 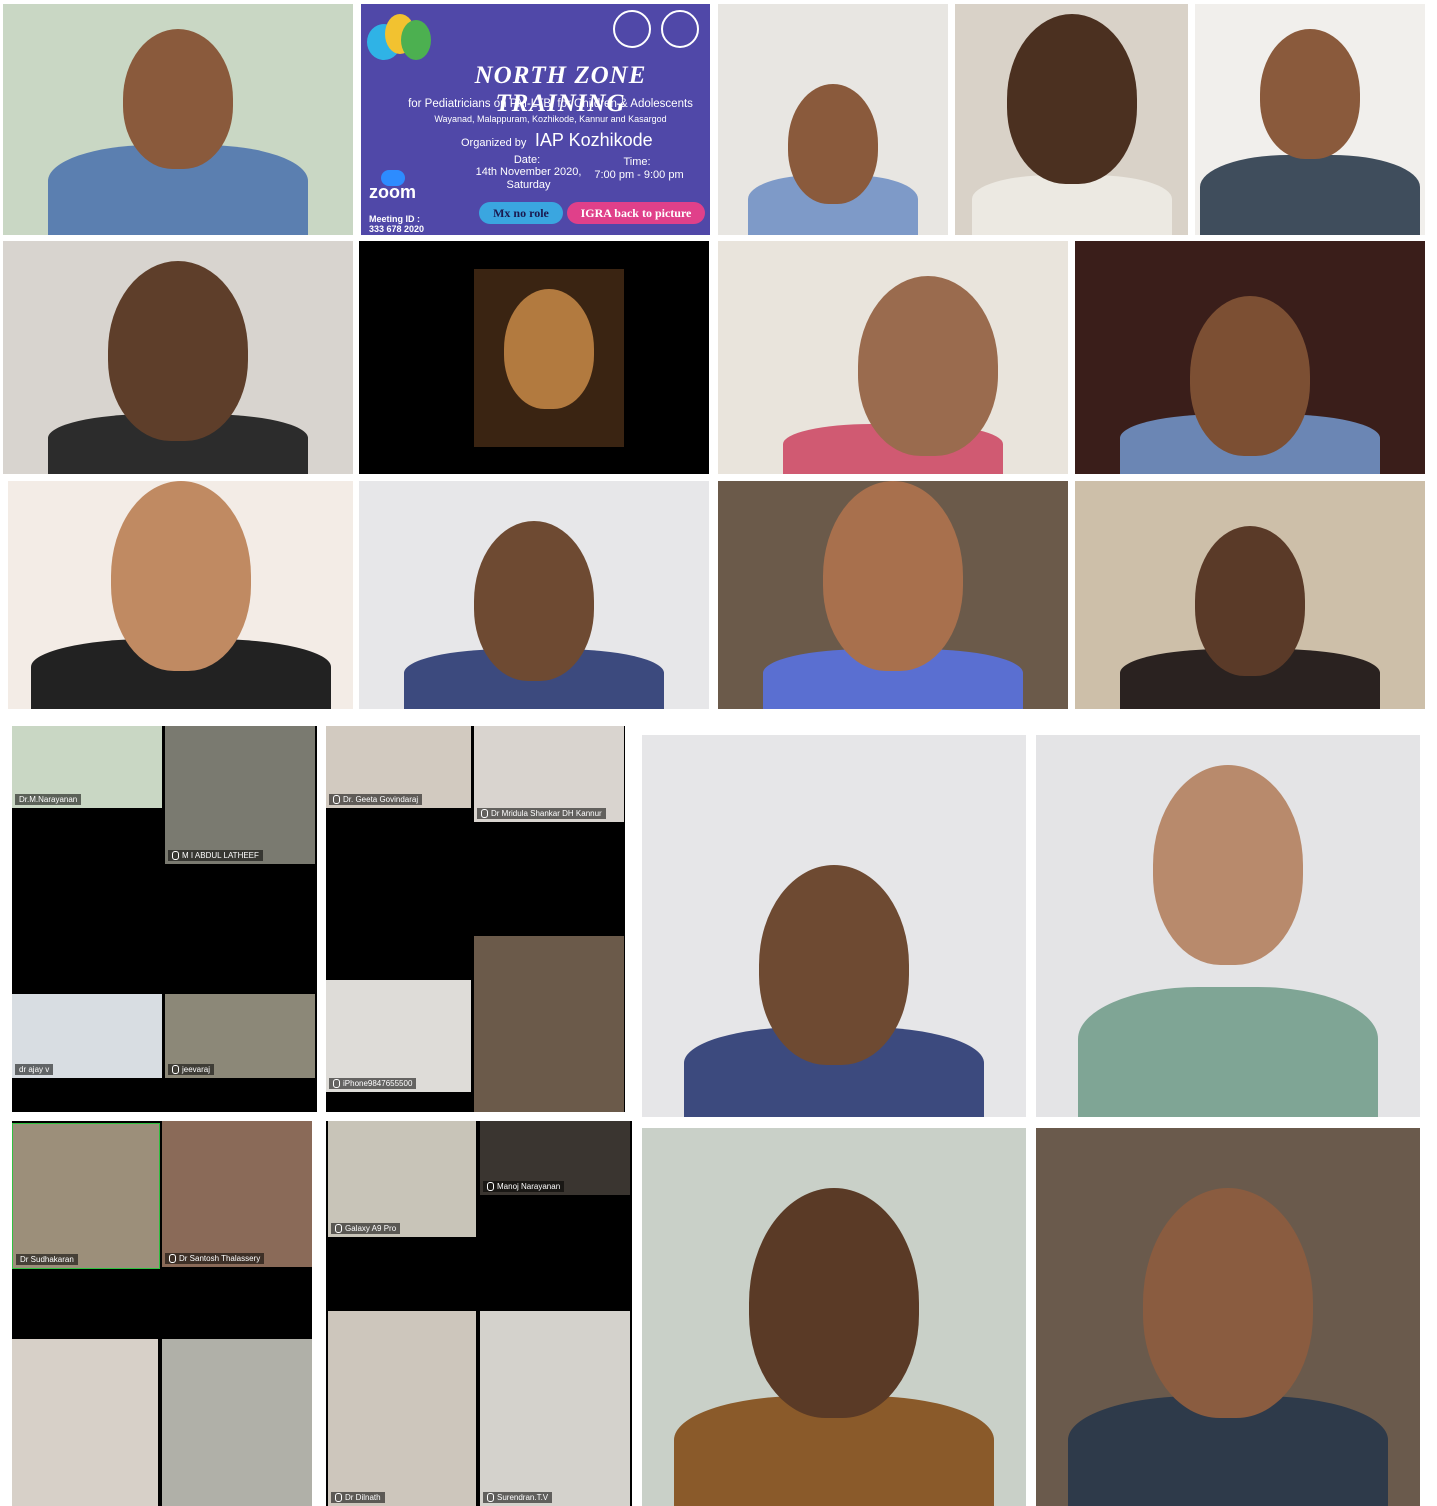 I want to click on participant-name-label: iPhone9847655500, so click(x=373, y=1083).